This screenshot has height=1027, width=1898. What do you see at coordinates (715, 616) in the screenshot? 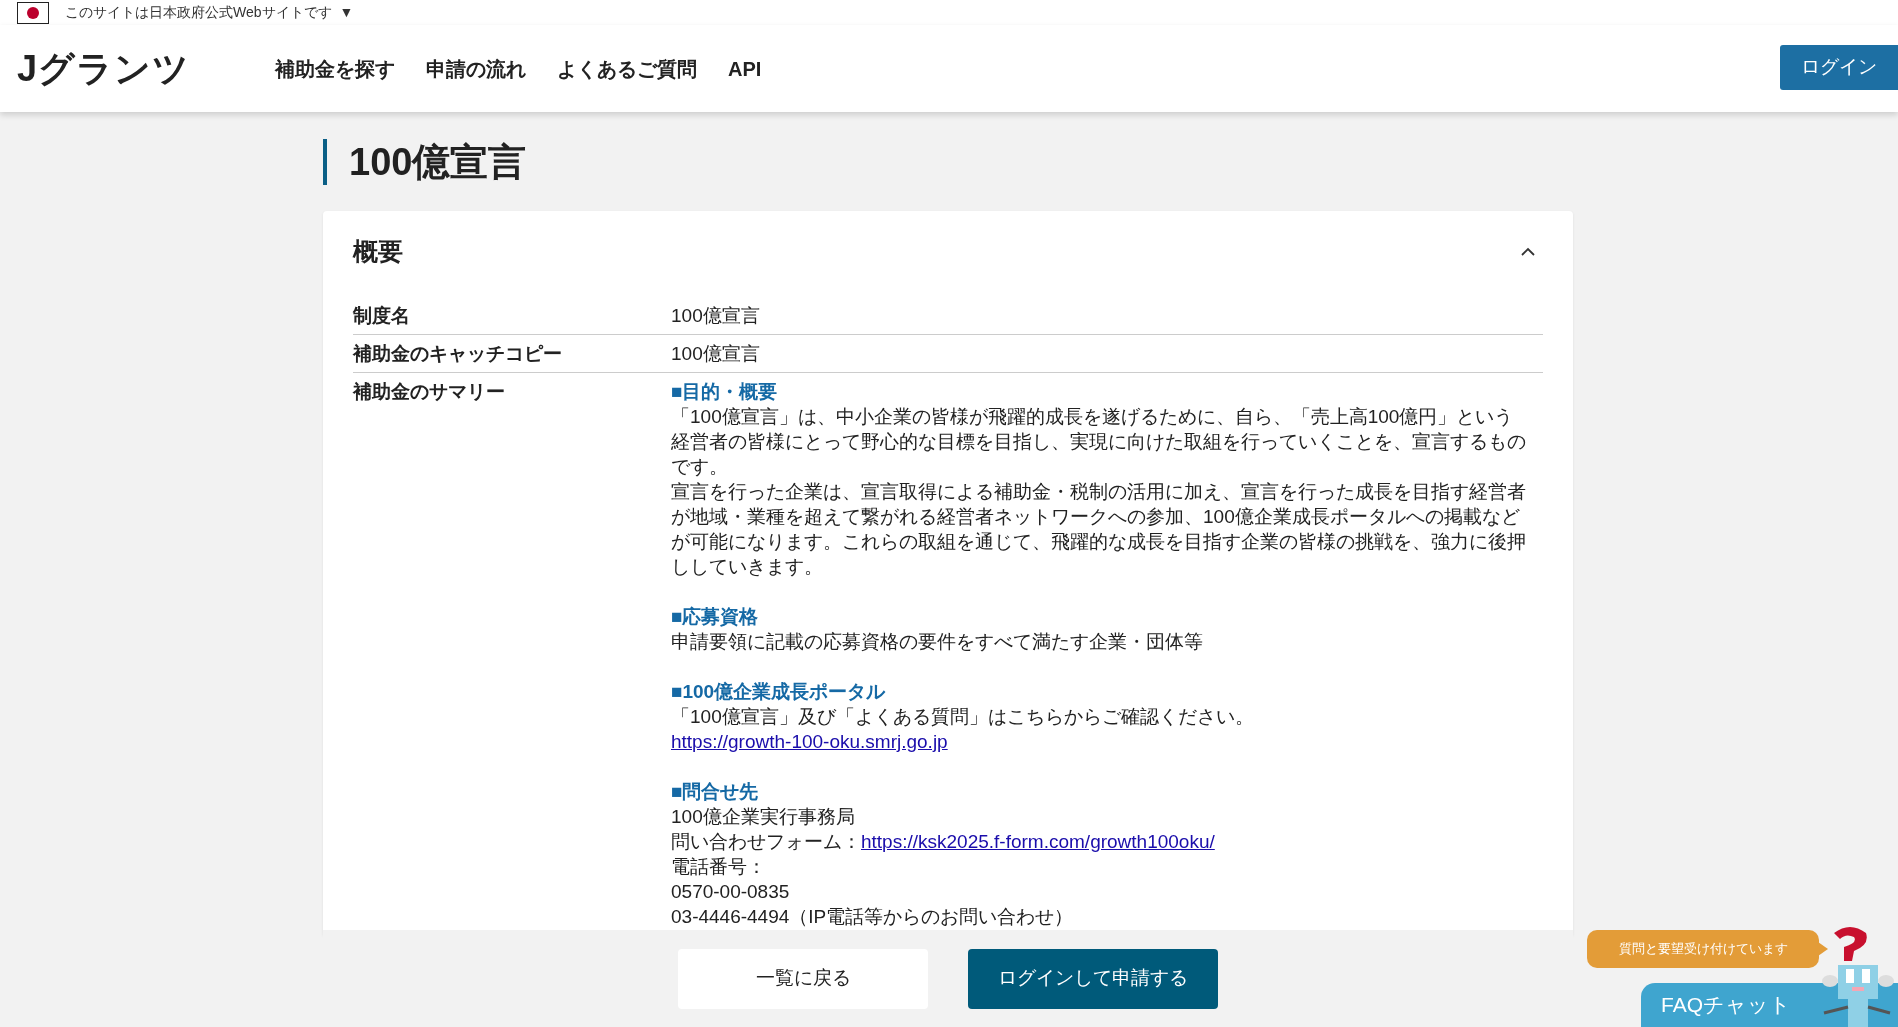
I see `summary-heading: ■応募資格` at bounding box center [715, 616].